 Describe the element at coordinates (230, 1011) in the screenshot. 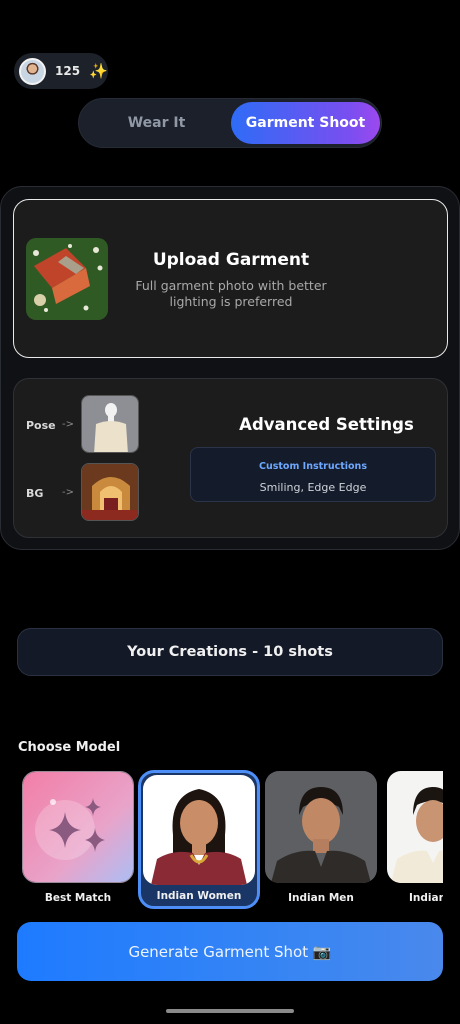

I see `home-indicator` at that location.